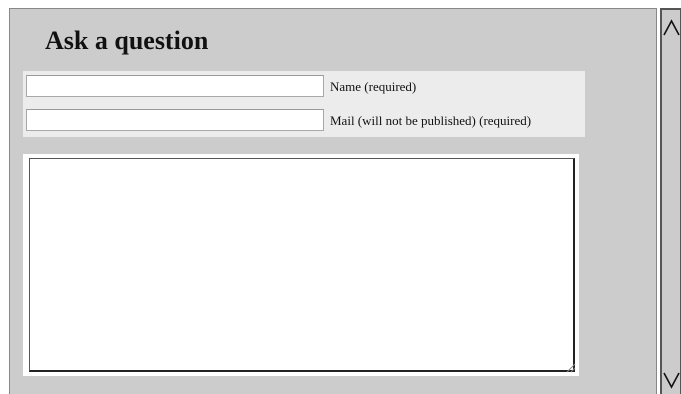 This screenshot has width=681, height=394. What do you see at coordinates (175, 120) in the screenshot?
I see `mail-input` at bounding box center [175, 120].